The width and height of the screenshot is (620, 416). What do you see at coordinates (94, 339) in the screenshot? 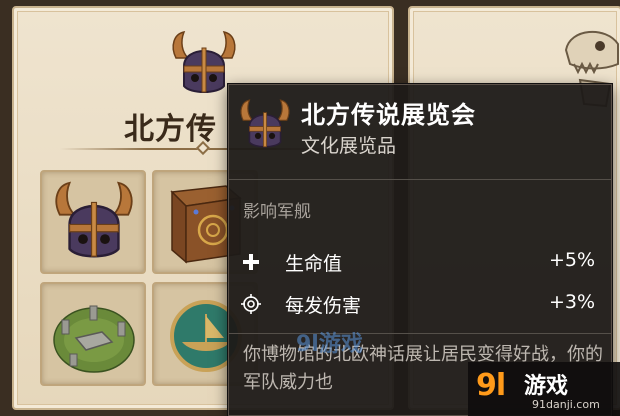
I see `stone-circle-icon` at bounding box center [94, 339].